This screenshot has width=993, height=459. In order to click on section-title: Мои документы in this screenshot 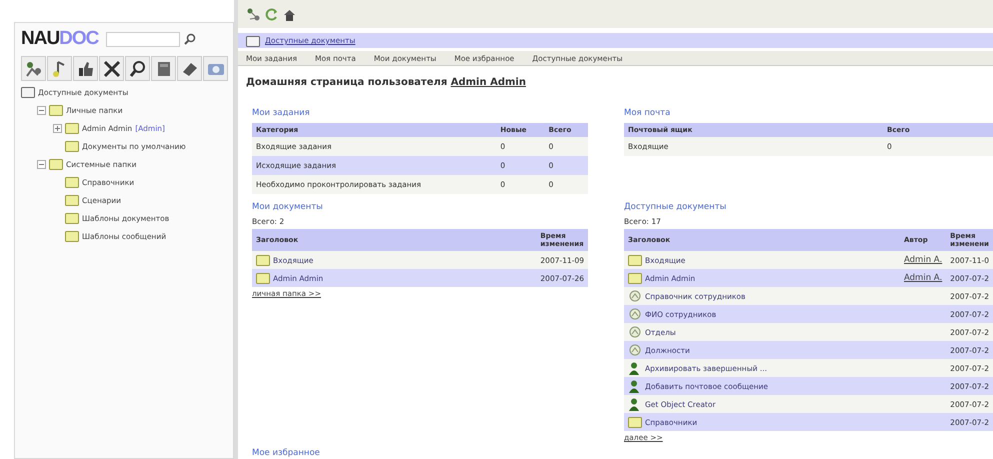, I will do `click(420, 207)`.